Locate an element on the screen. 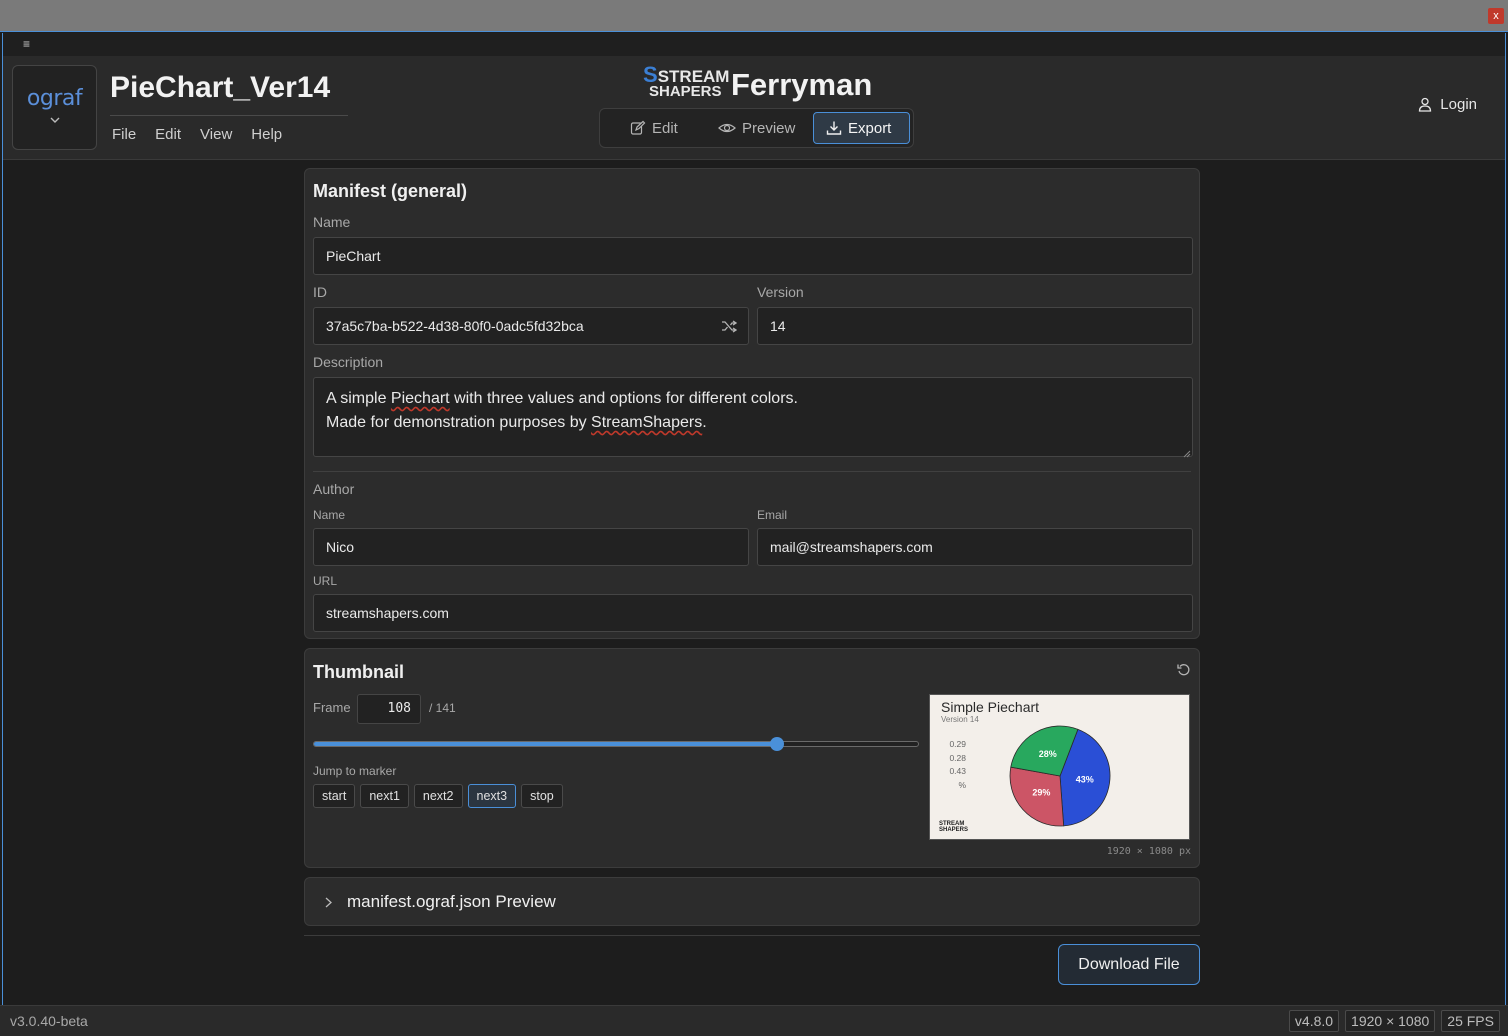 The image size is (1508, 1036). manifest-preview-label: manifest.ograf.json Preview is located at coordinates (451, 901).